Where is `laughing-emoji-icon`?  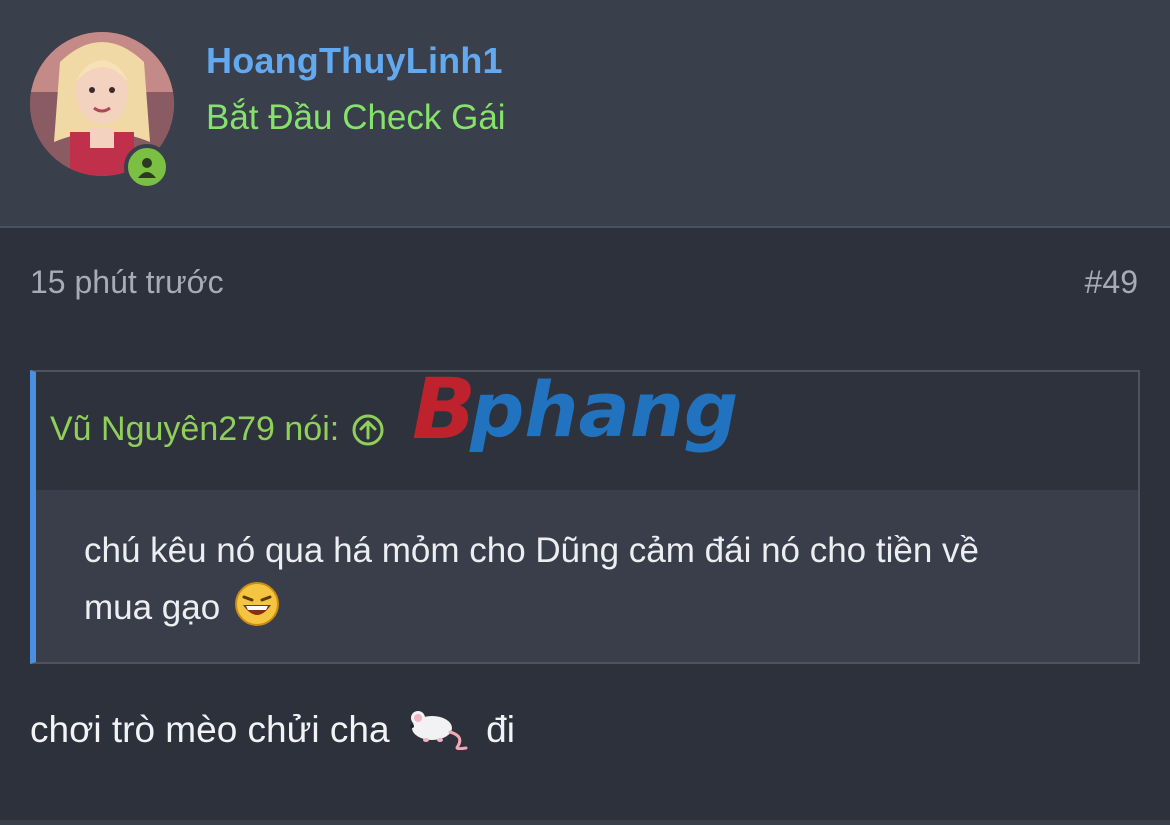 laughing-emoji-icon is located at coordinates (257, 604).